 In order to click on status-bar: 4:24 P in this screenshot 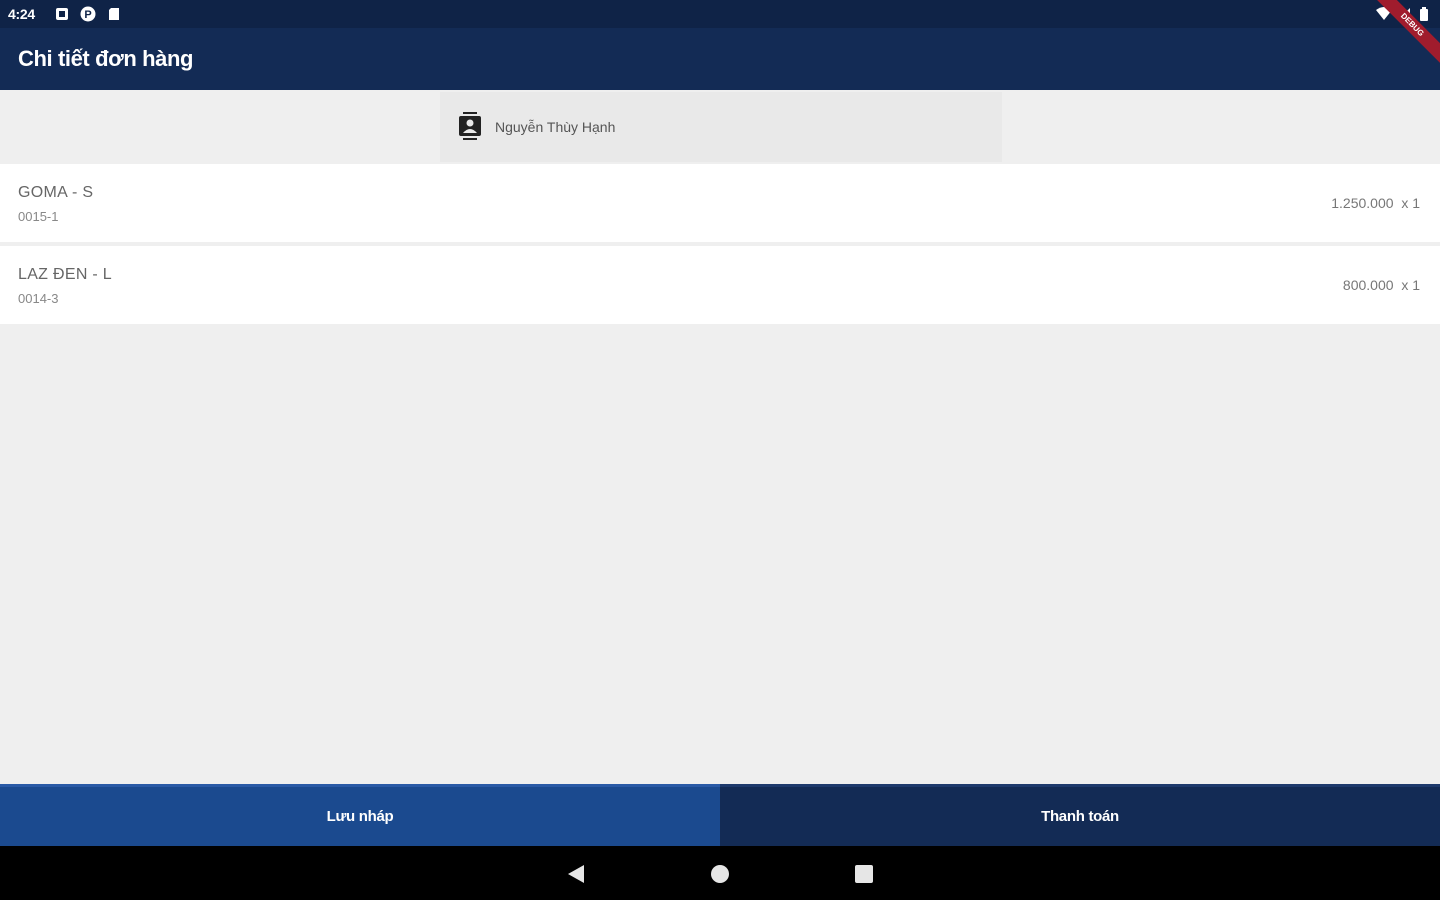, I will do `click(720, 14)`.